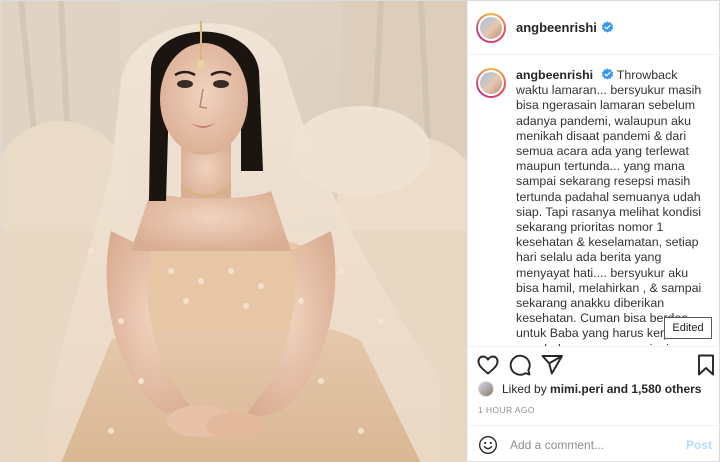  I want to click on liker-username: mimi.peri, so click(576, 389).